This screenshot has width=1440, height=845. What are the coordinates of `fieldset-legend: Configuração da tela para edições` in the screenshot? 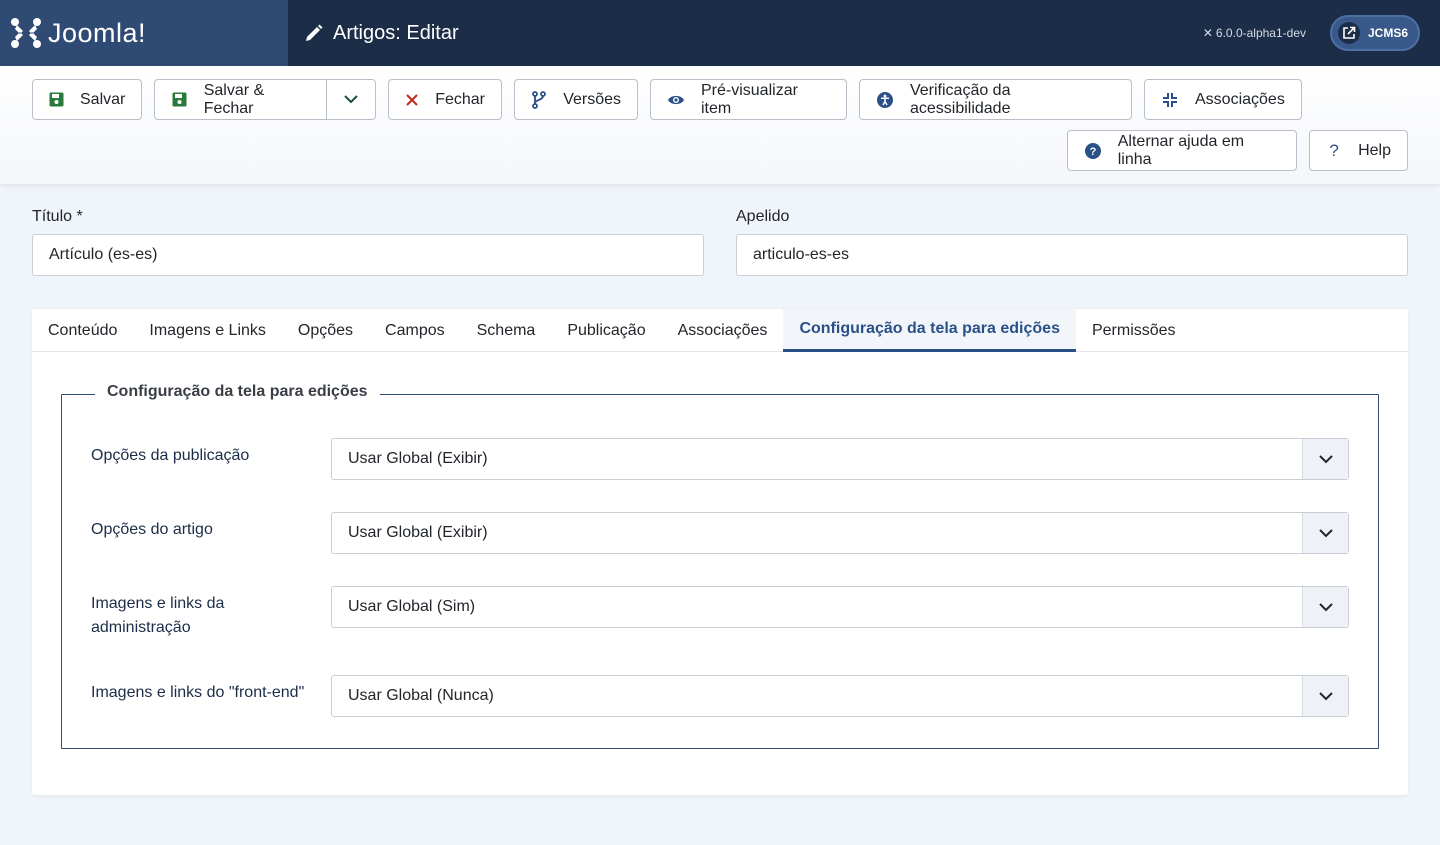 It's located at (237, 392).